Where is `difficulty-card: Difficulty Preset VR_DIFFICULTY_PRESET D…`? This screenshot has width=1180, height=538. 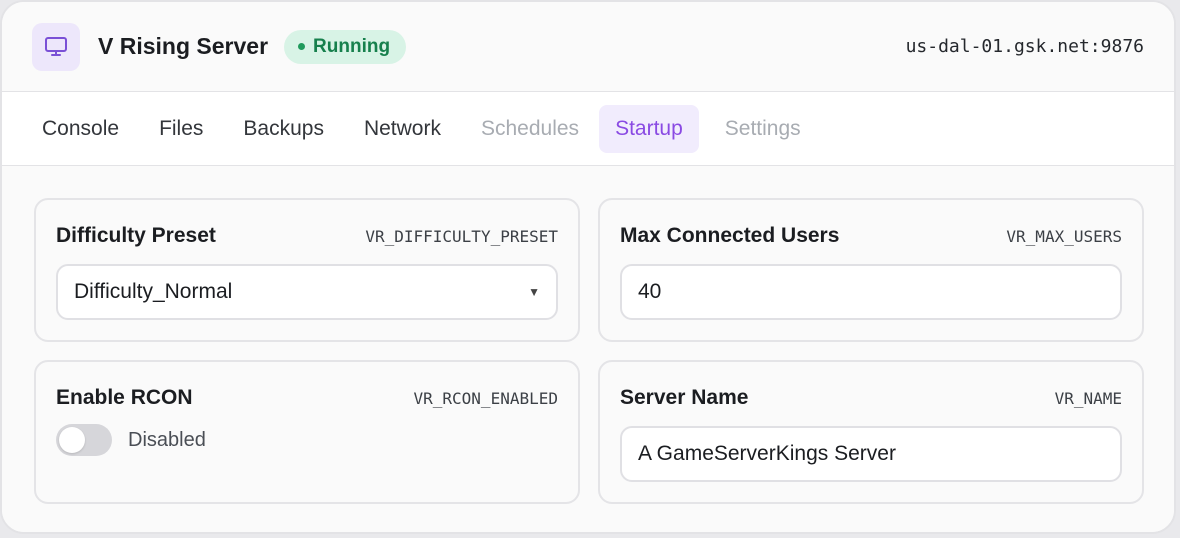
difficulty-card: Difficulty Preset VR_DIFFICULTY_PRESET D… is located at coordinates (307, 270).